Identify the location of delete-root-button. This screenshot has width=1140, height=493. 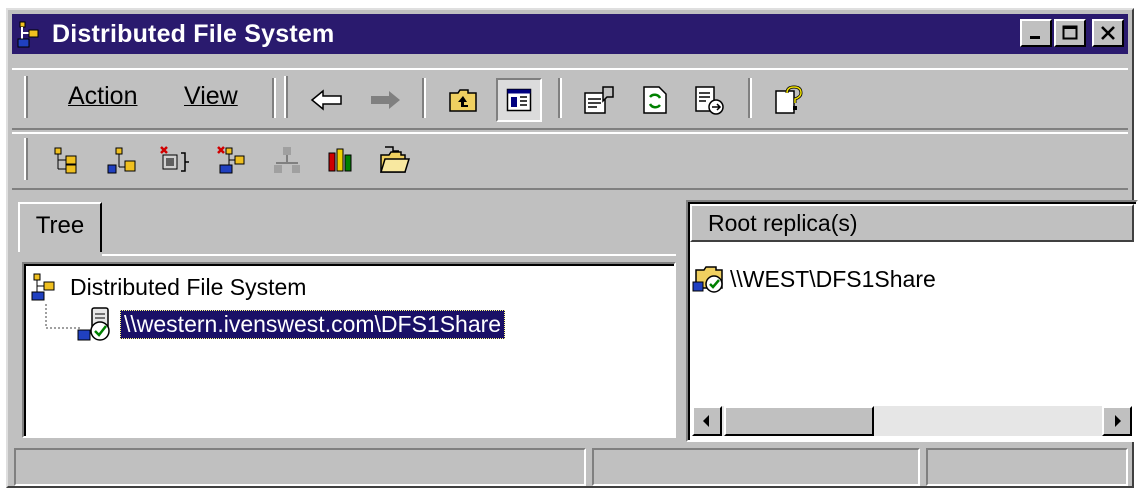
(175, 160).